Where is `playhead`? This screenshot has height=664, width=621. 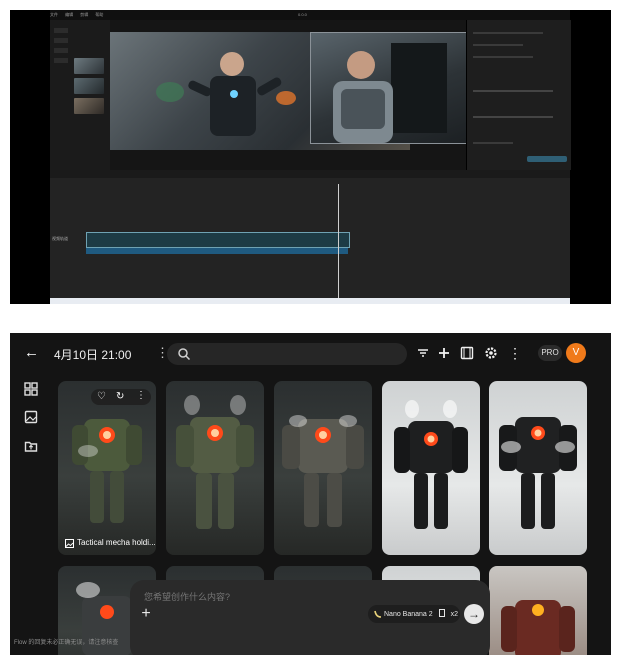 playhead is located at coordinates (338, 241).